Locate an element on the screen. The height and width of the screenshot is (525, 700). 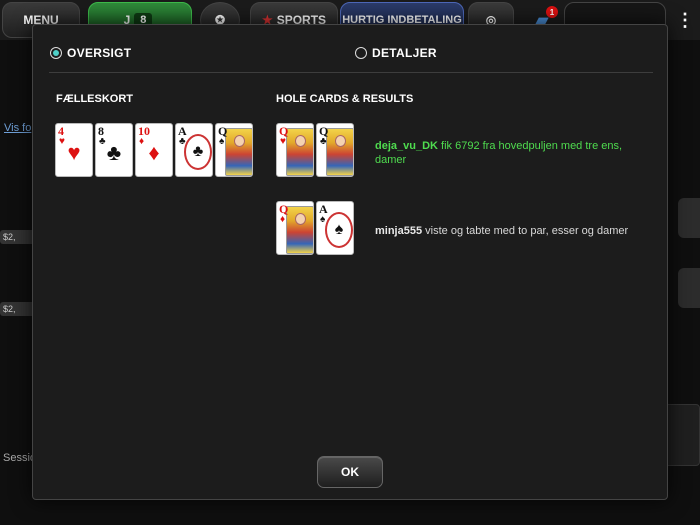
bag-badge: 1 is located at coordinates (552, 12).